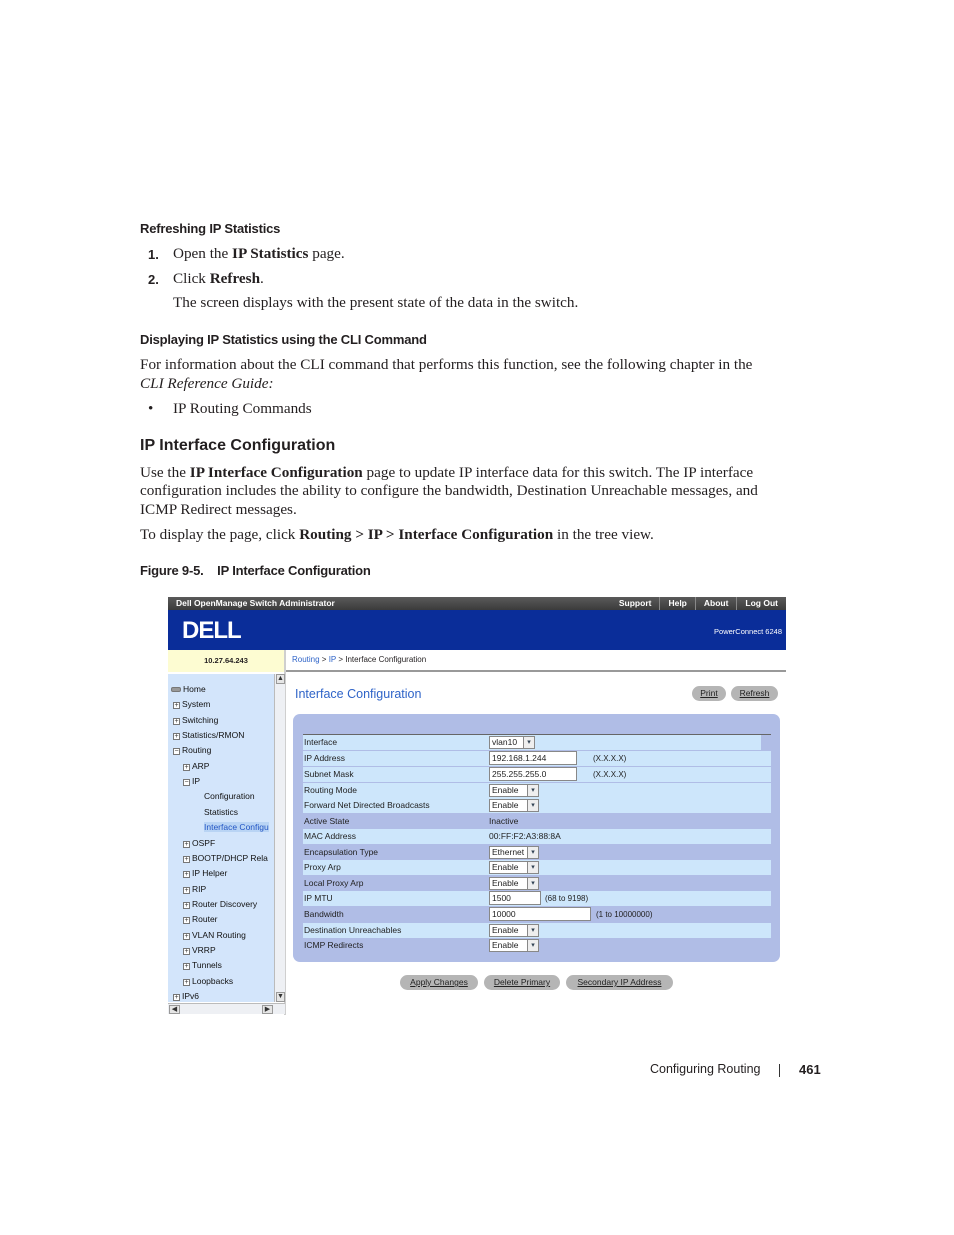  Describe the element at coordinates (174, 1009) in the screenshot. I see `scroll-left-icon: ◀` at that location.